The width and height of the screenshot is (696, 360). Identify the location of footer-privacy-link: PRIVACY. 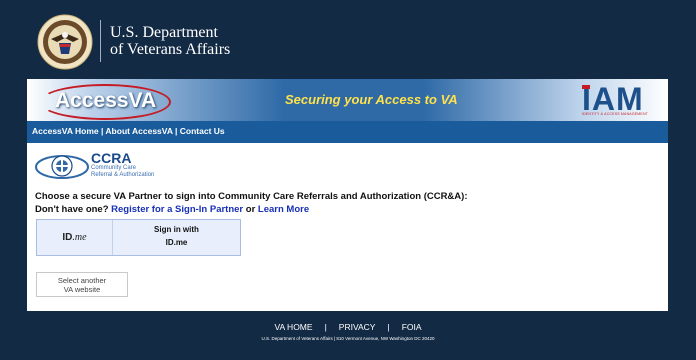
(357, 327).